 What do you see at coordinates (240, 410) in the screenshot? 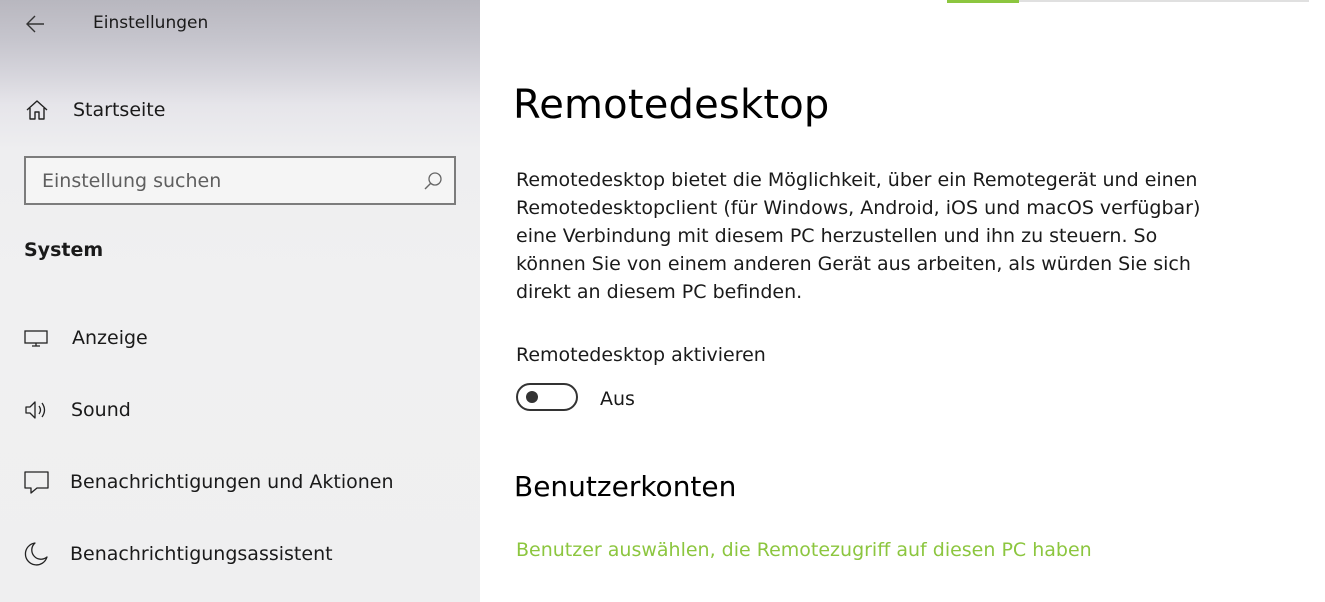
I see `sidebar-item-sound: Sound` at bounding box center [240, 410].